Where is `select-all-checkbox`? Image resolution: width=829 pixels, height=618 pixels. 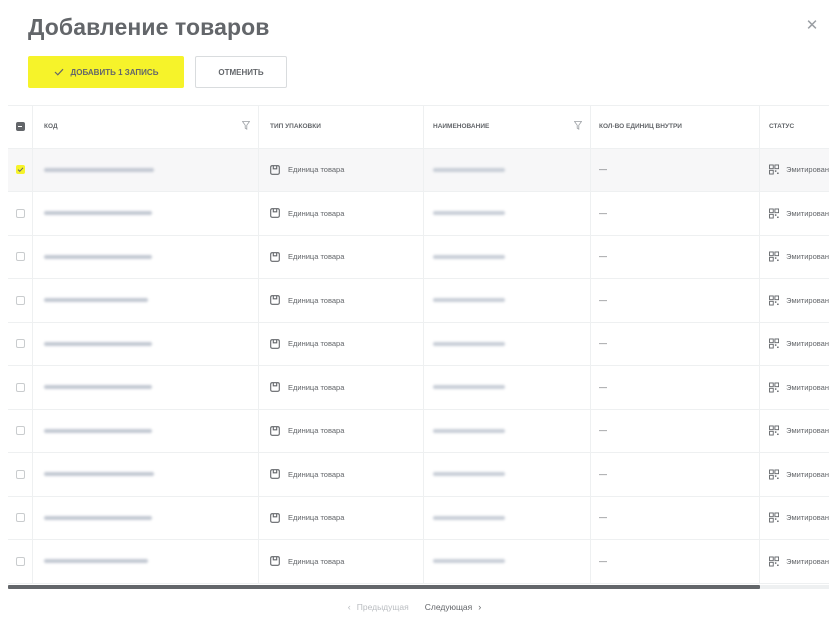
select-all-checkbox is located at coordinates (20, 127).